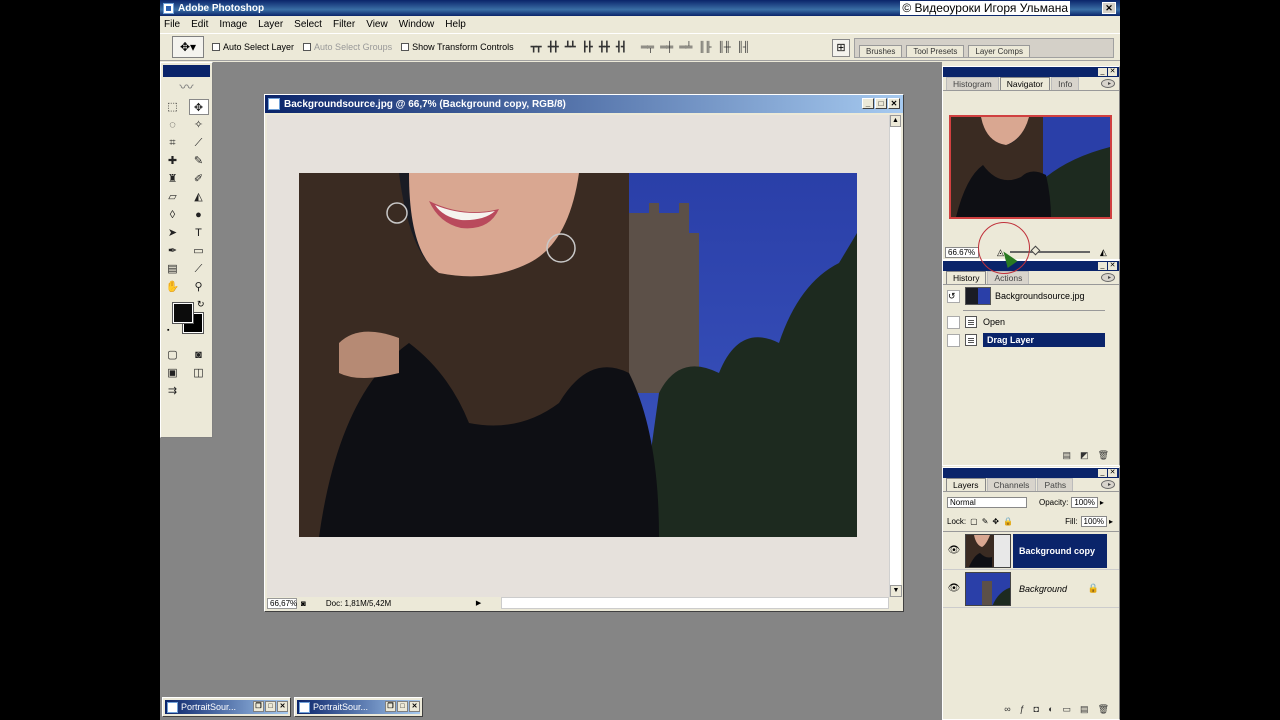  What do you see at coordinates (173, 143) in the screenshot?
I see `crop-tool-icon: ⌗` at bounding box center [173, 143].